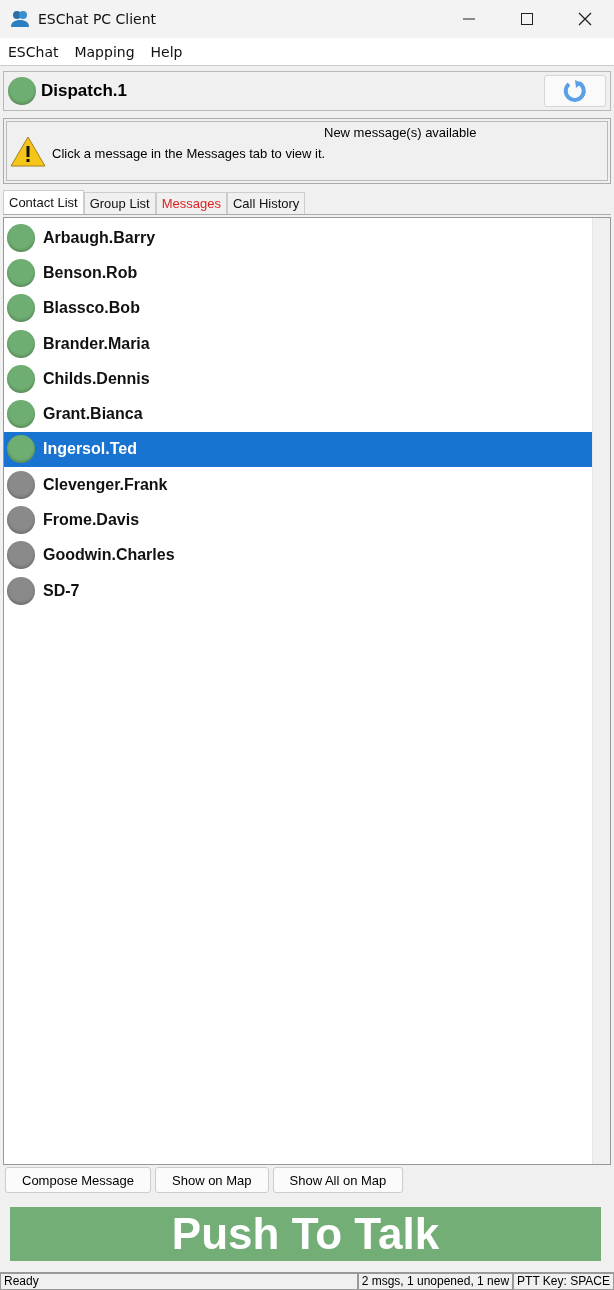 Image resolution: width=614 pixels, height=1290 pixels. What do you see at coordinates (338, 1180) in the screenshot?
I see `action-button: Show All on Map` at bounding box center [338, 1180].